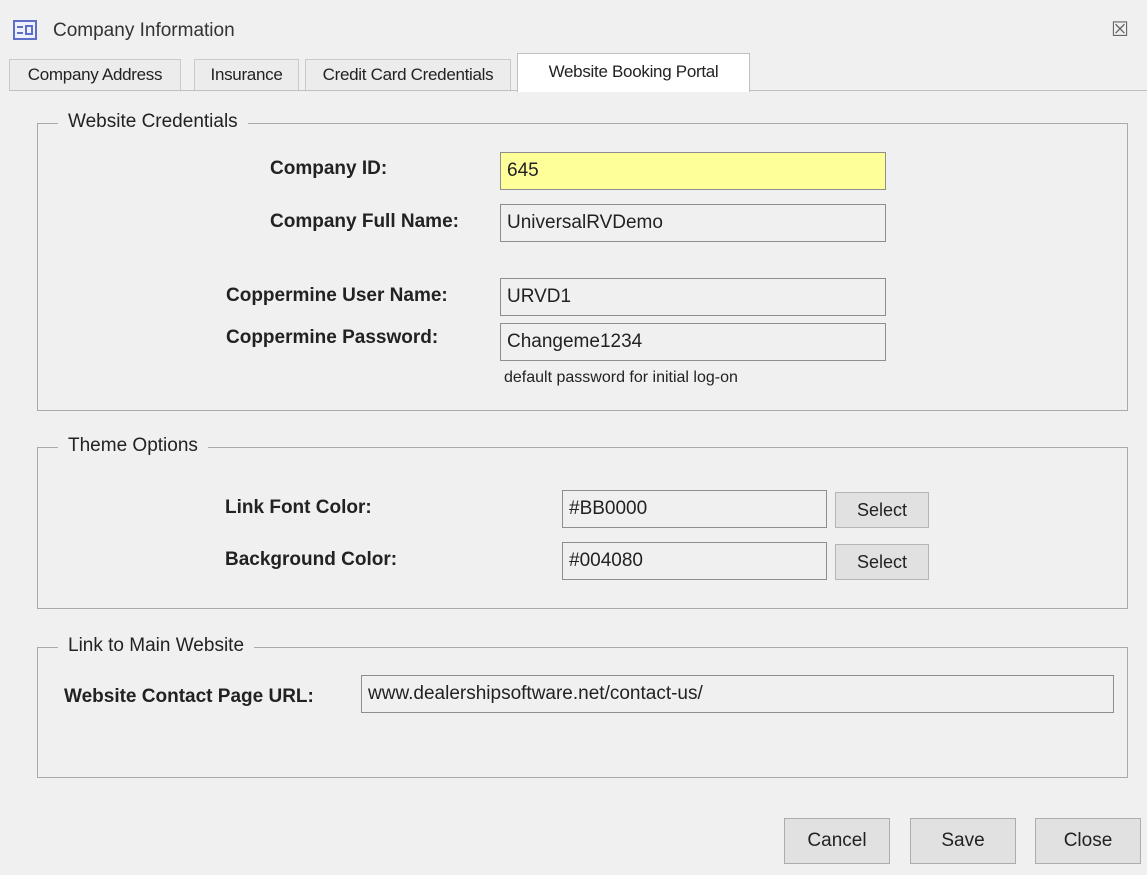  What do you see at coordinates (693, 171) in the screenshot?
I see `company-id-field: 645` at bounding box center [693, 171].